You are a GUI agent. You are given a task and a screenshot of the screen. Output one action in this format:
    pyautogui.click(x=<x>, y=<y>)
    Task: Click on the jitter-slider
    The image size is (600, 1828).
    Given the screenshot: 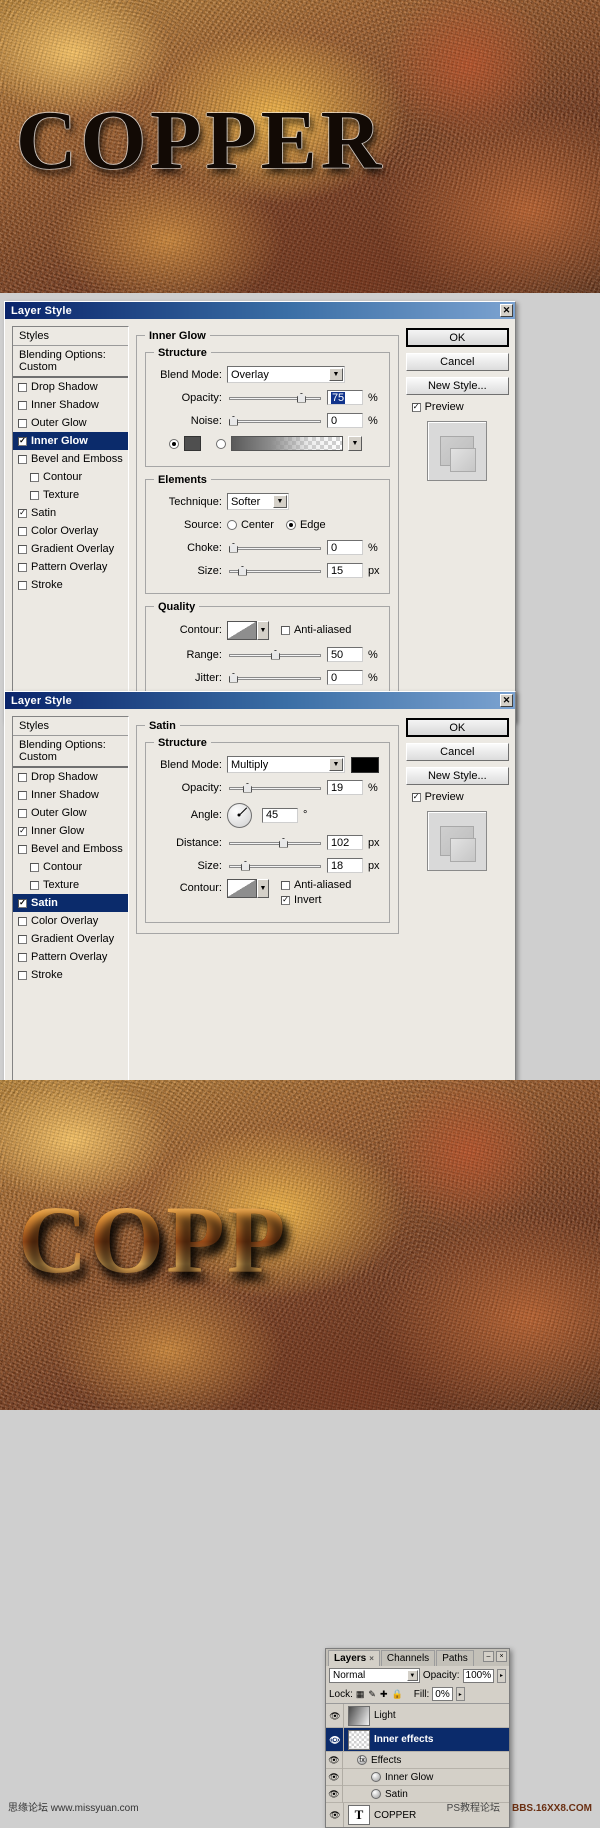 What is the action you would take?
    pyautogui.click(x=274, y=678)
    